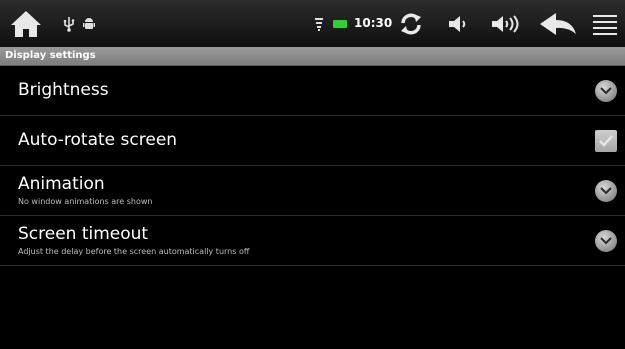 Image resolution: width=625 pixels, height=349 pixels. What do you see at coordinates (26, 23) in the screenshot?
I see `home-icon` at bounding box center [26, 23].